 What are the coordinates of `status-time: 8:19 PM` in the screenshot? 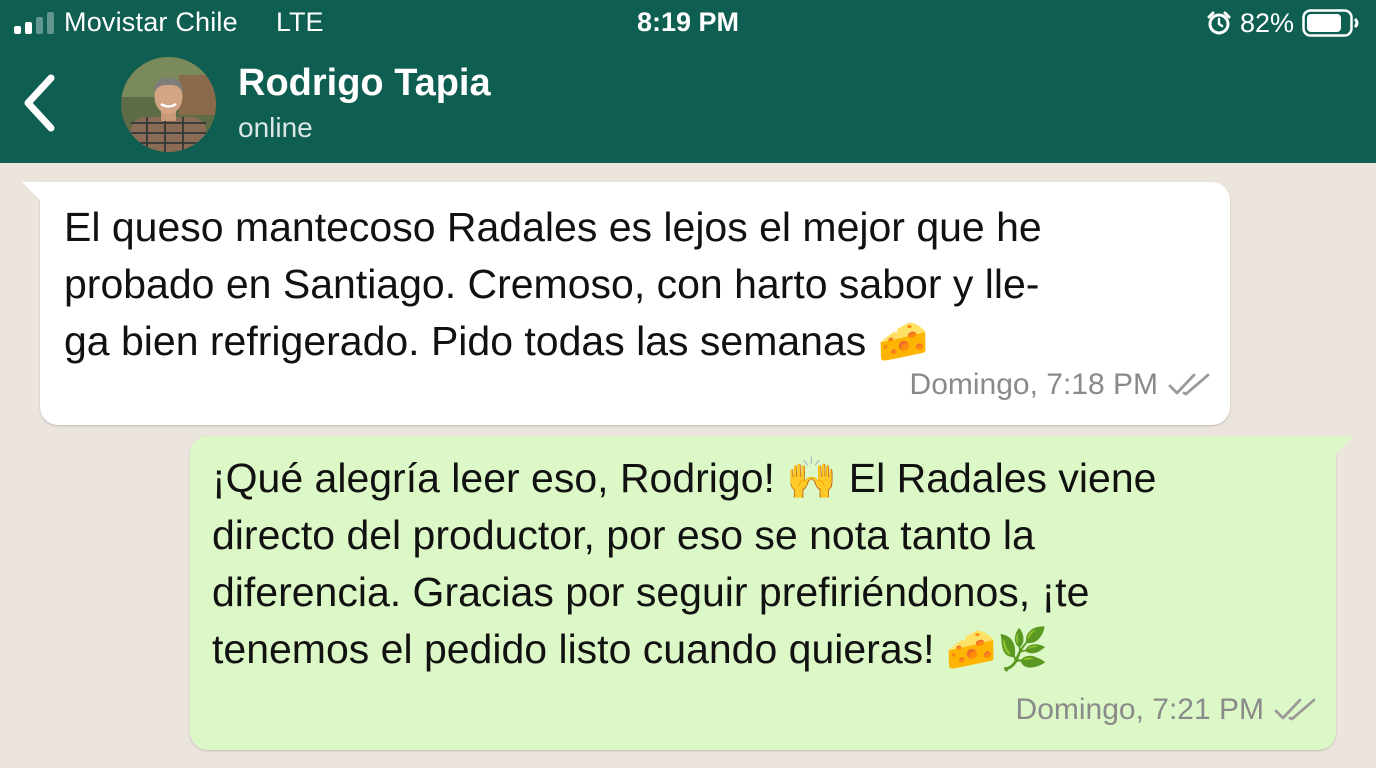 It's located at (688, 22).